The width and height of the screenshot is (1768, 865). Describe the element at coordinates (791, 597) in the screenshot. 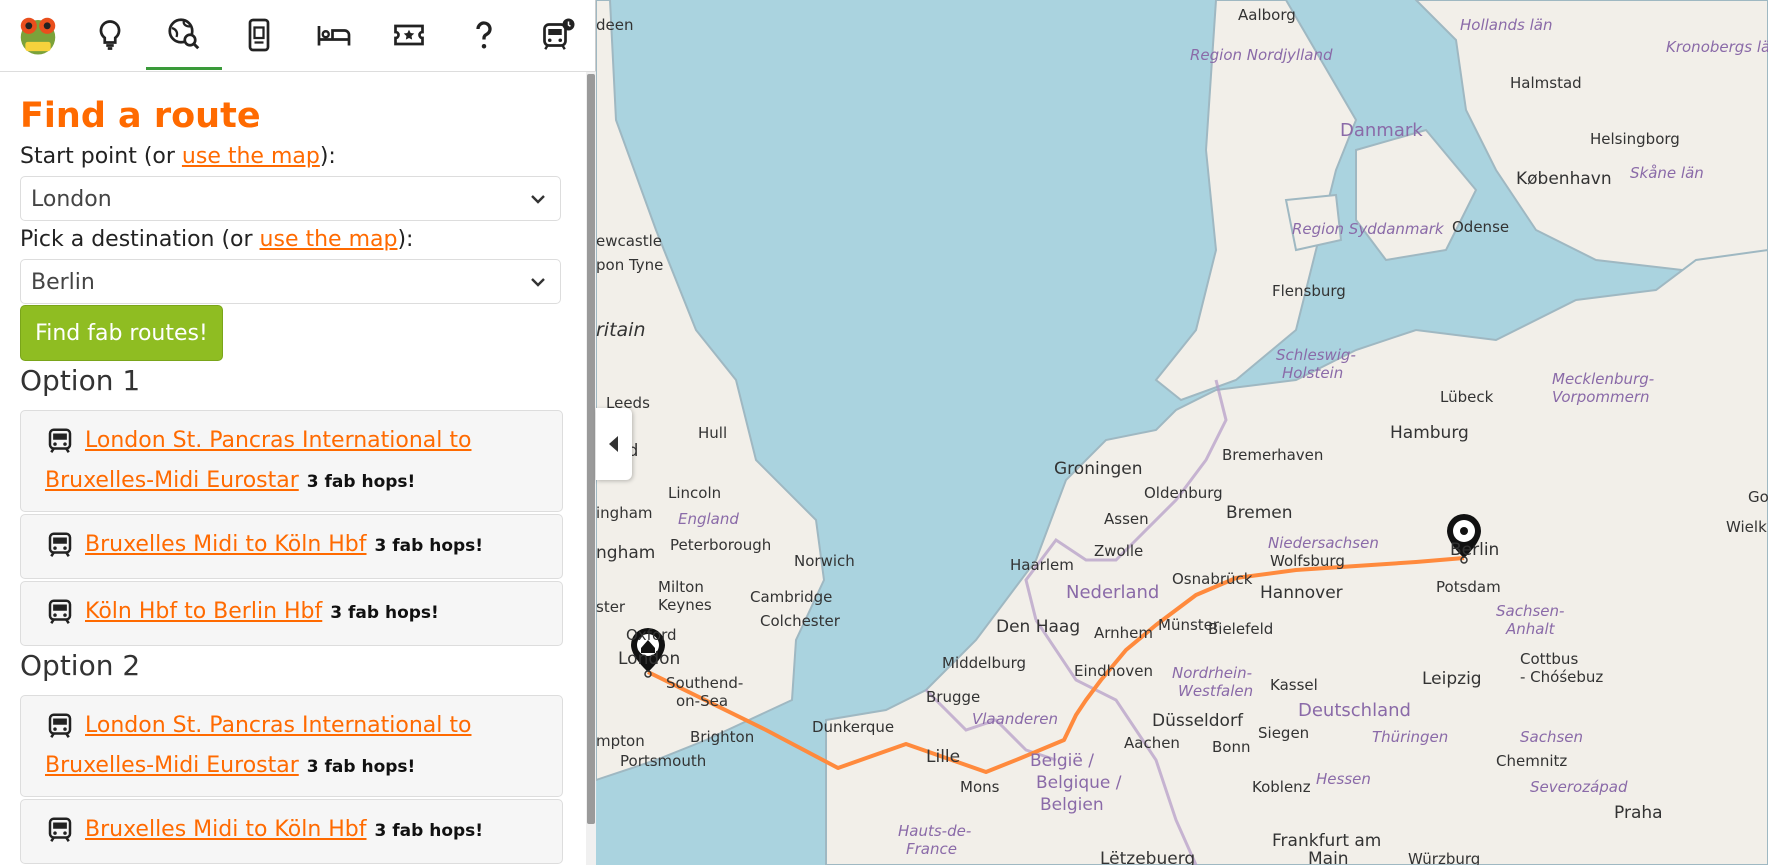

I see `map-label: Cambridge` at that location.